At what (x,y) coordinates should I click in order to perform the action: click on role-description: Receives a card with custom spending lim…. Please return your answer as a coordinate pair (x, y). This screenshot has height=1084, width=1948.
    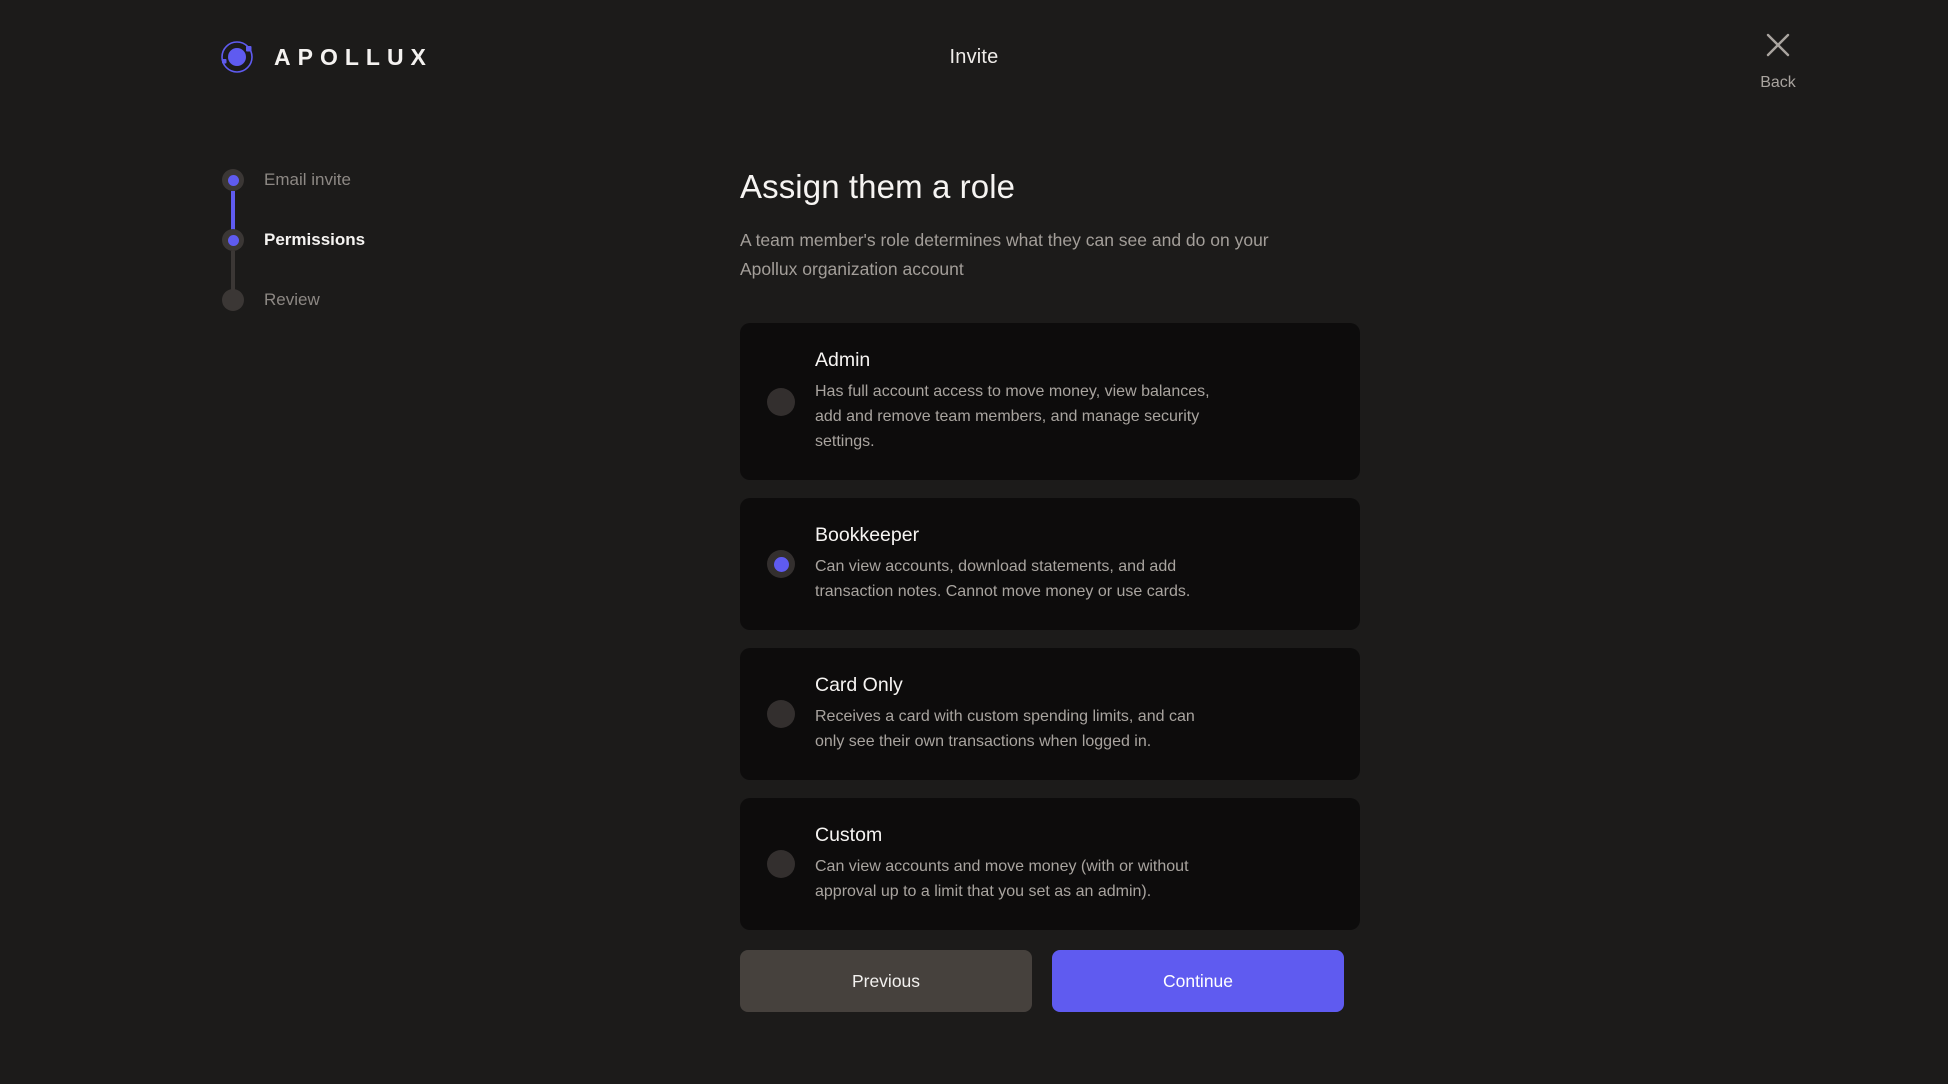
    Looking at the image, I should click on (1005, 729).